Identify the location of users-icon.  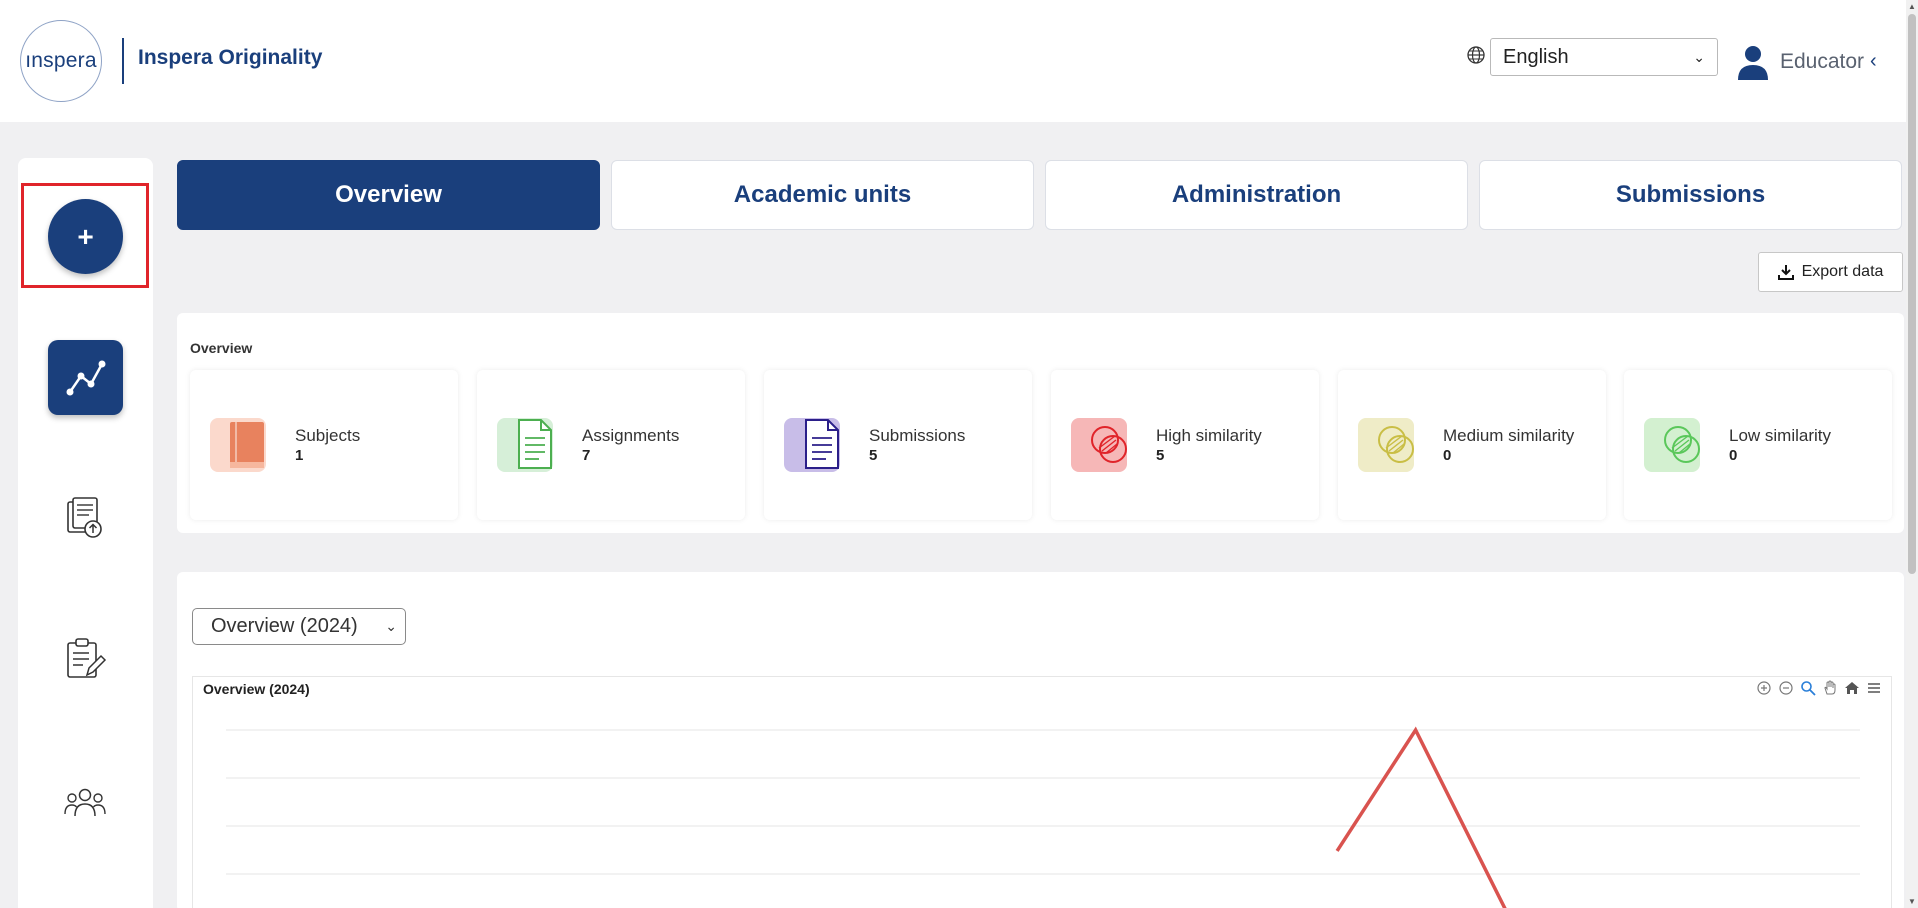
(85, 802).